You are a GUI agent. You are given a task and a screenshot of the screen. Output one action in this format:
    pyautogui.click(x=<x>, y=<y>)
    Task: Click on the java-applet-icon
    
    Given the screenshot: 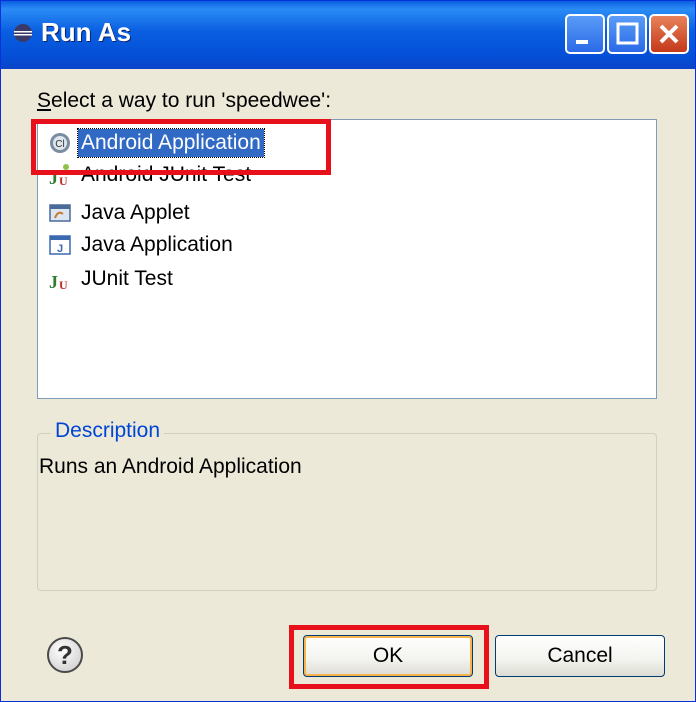 What is the action you would take?
    pyautogui.click(x=60, y=213)
    